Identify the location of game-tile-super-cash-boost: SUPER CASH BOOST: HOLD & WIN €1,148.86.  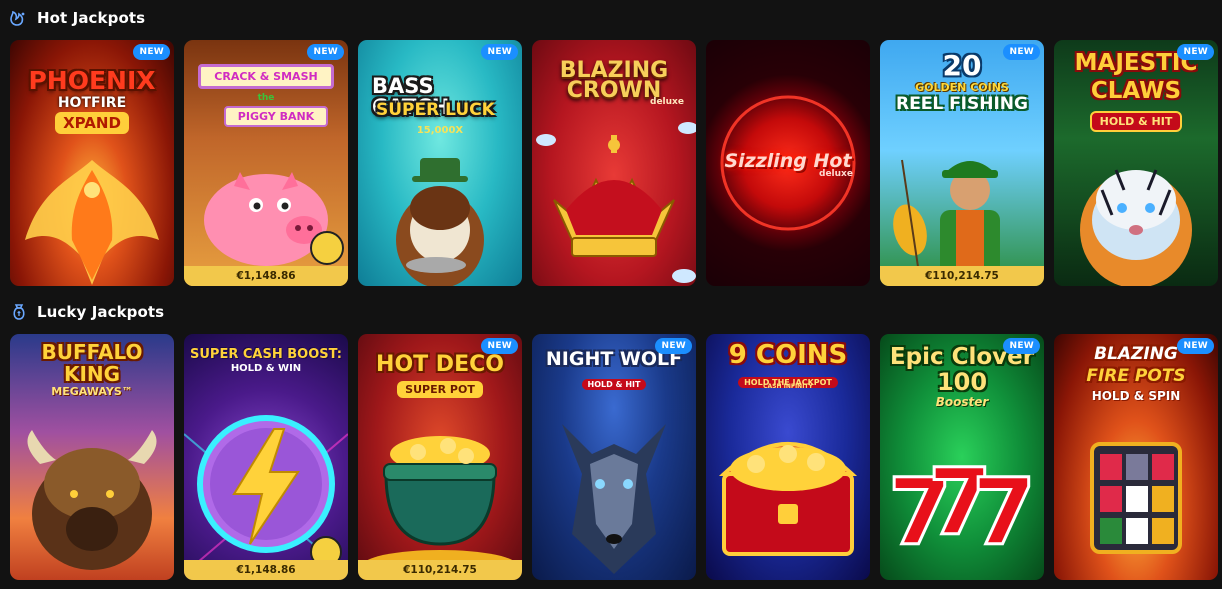
(266, 457).